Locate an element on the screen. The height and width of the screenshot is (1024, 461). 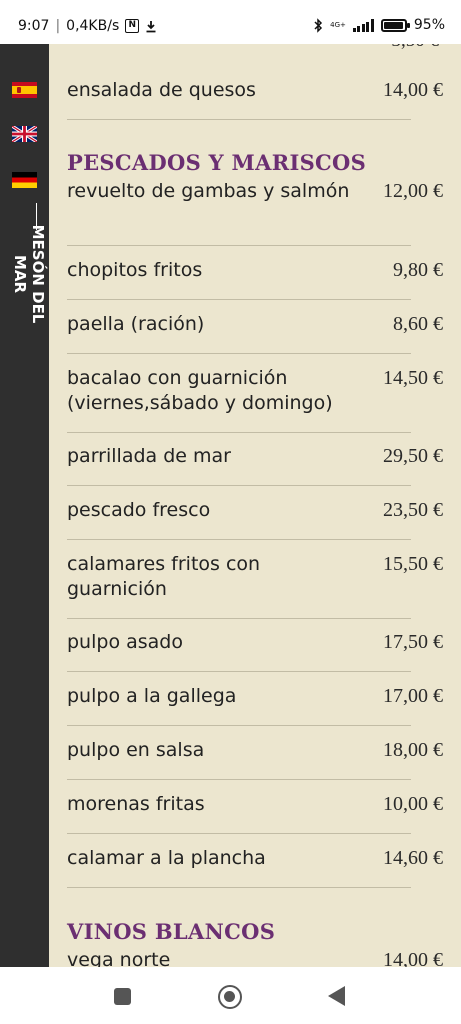
item-price: 29,50 € is located at coordinates (413, 456).